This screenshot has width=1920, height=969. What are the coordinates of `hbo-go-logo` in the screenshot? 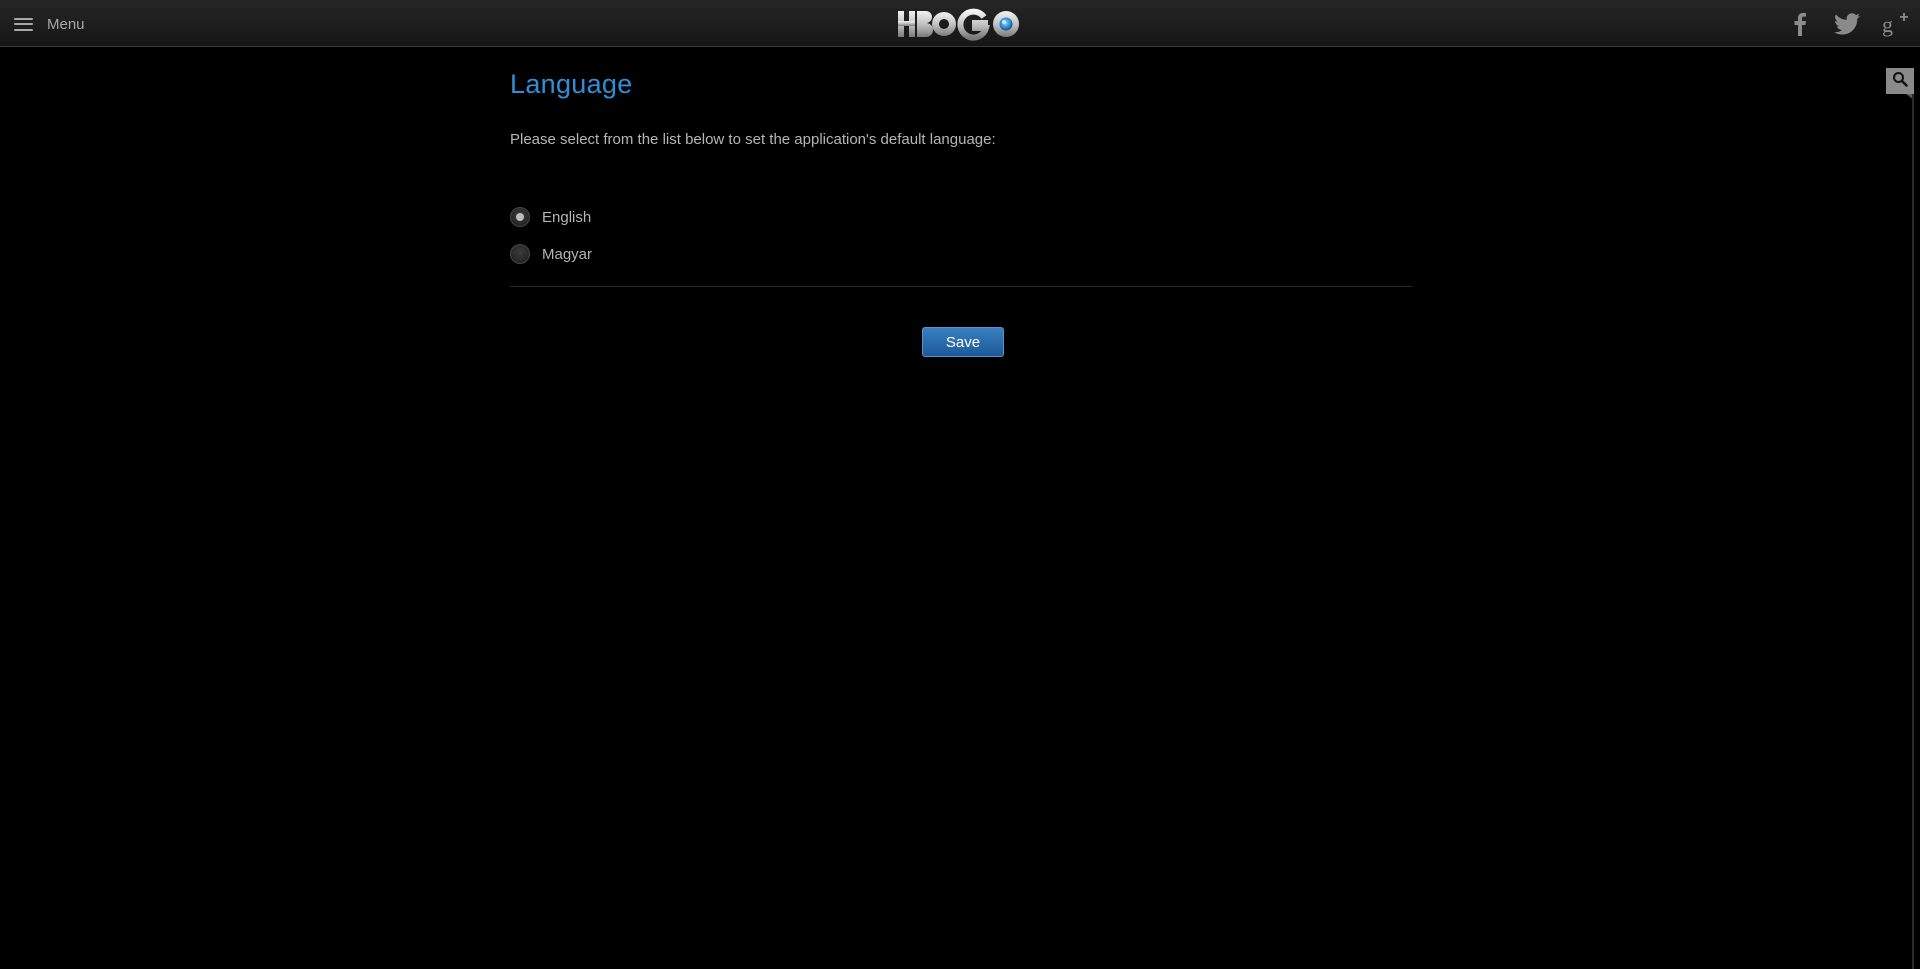 It's located at (960, 24).